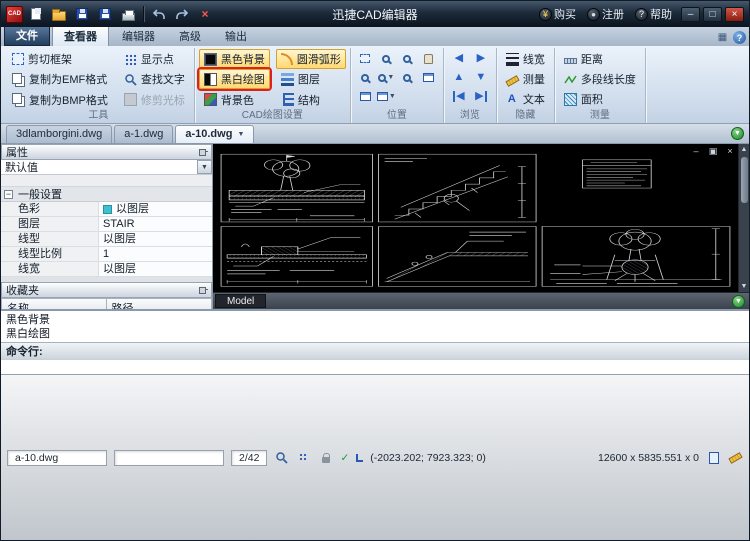  I want to click on minimize-button: –, so click(690, 14).